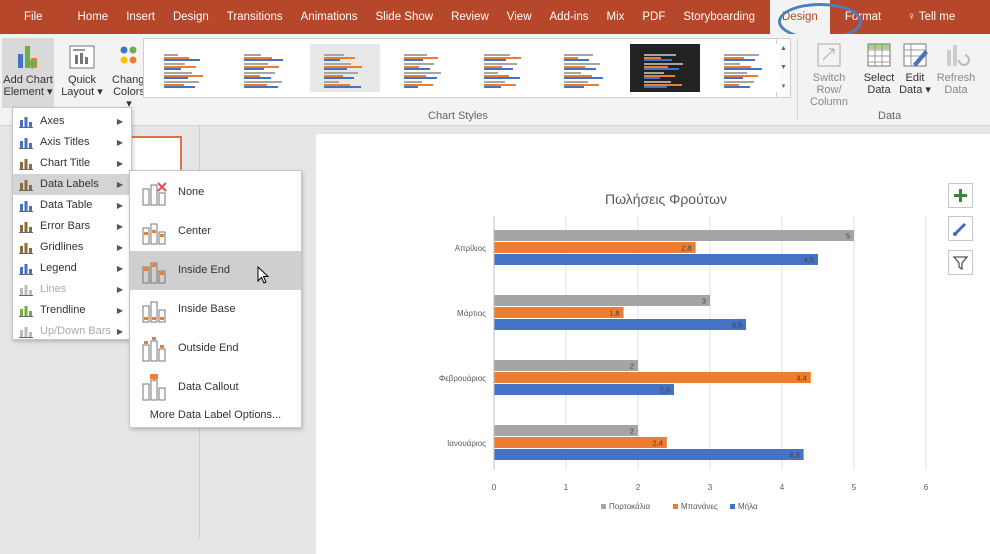 This screenshot has width=990, height=554. Describe the element at coordinates (215, 387) in the screenshot. I see `data-labels-option-data-callout: Data Callout` at that location.